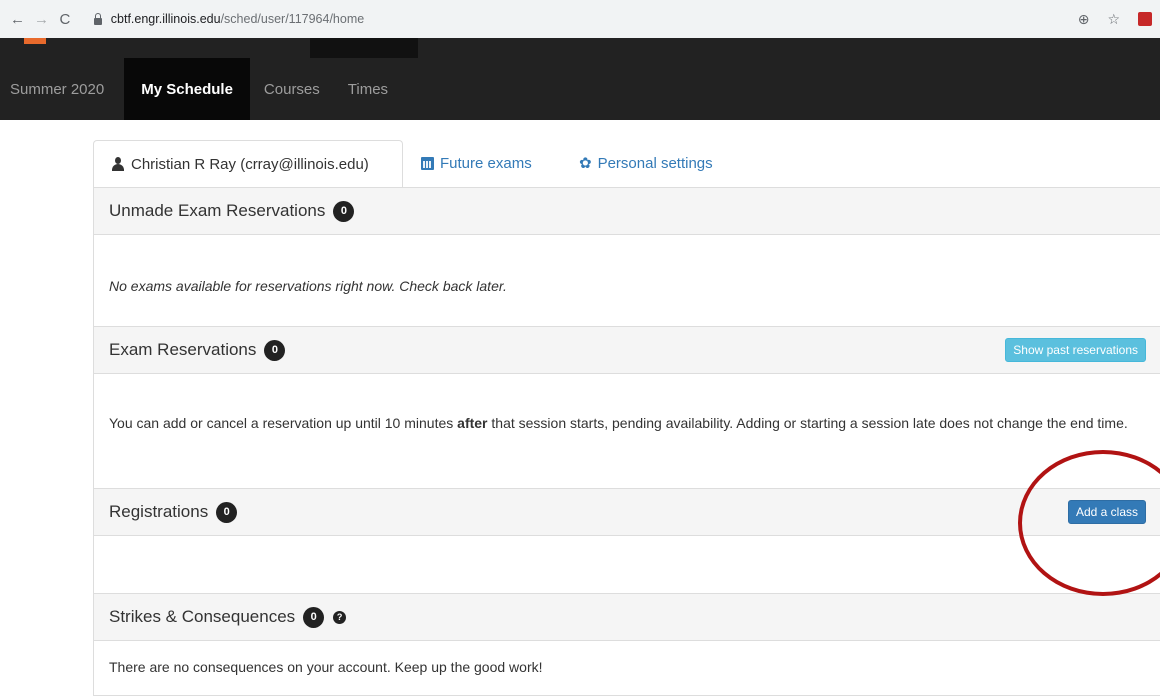 This screenshot has width=1160, height=696. Describe the element at coordinates (585, 163) in the screenshot. I see `gear-icon: ✿` at that location.